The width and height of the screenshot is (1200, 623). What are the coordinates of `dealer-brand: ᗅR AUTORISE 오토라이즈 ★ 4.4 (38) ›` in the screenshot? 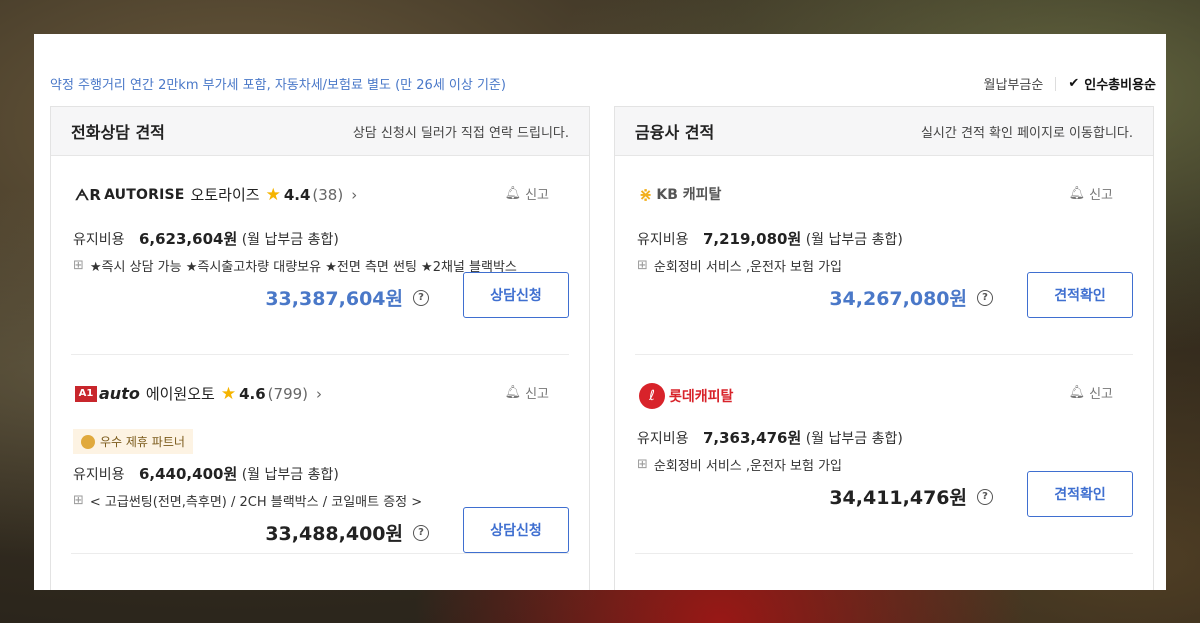 It's located at (216, 194).